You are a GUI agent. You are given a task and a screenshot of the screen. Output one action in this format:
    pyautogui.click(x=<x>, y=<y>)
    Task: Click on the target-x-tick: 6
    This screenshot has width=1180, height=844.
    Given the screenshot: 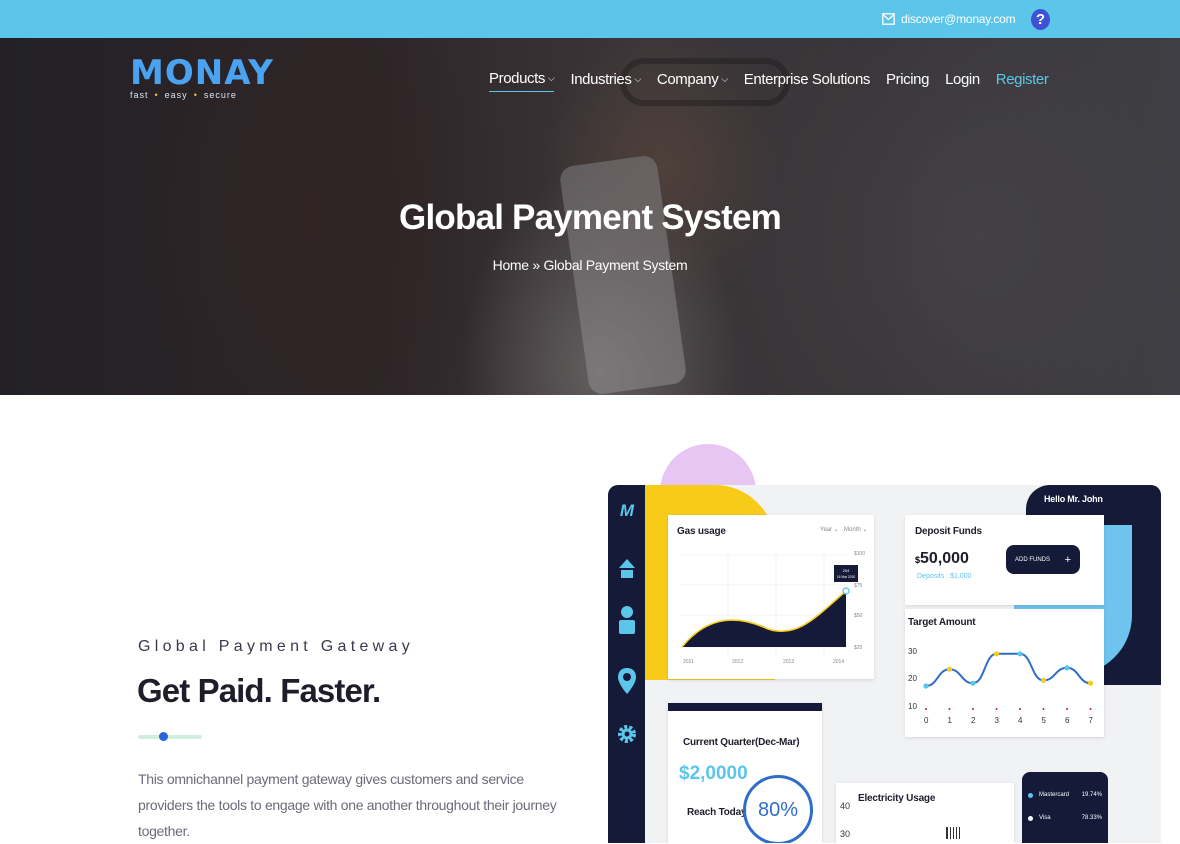 What is the action you would take?
    pyautogui.click(x=1067, y=720)
    